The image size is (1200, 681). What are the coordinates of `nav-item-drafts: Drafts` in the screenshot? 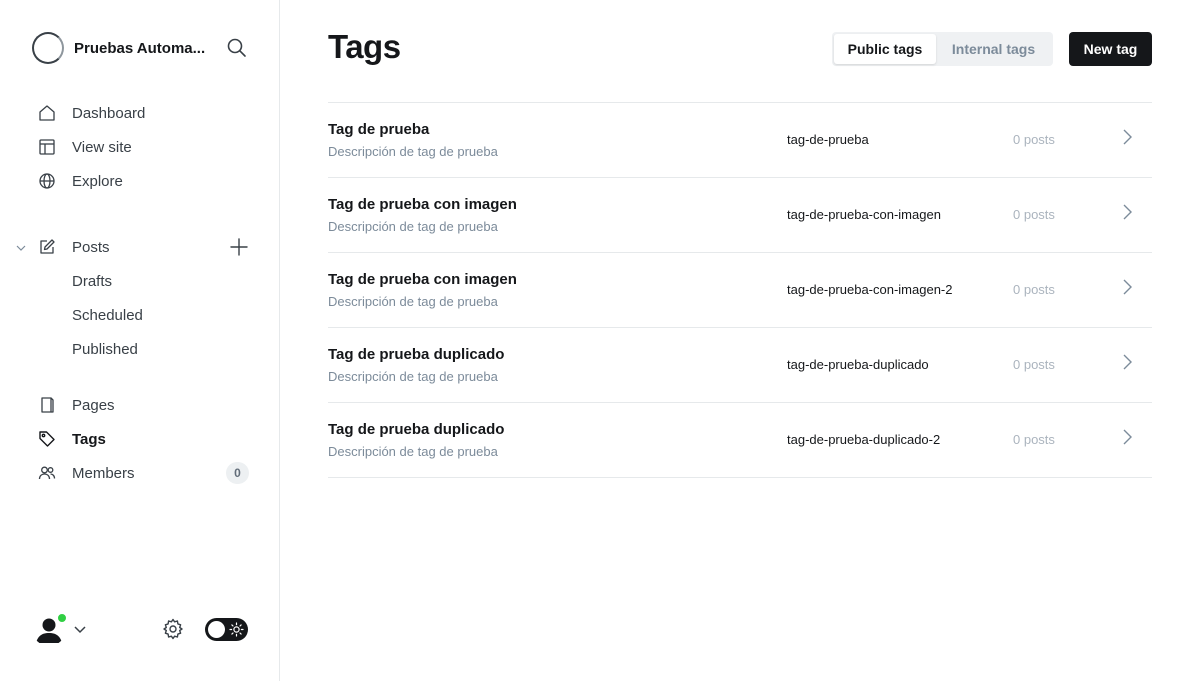 It's located at (140, 281).